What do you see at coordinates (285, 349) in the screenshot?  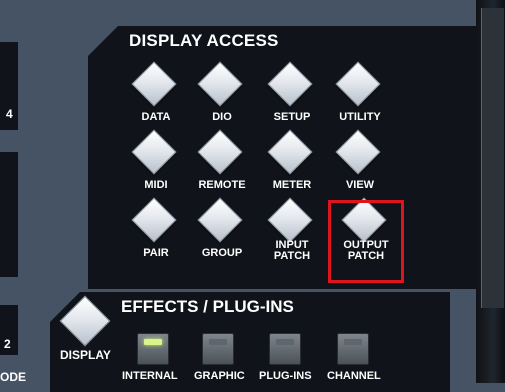 I see `plug-ins-button` at bounding box center [285, 349].